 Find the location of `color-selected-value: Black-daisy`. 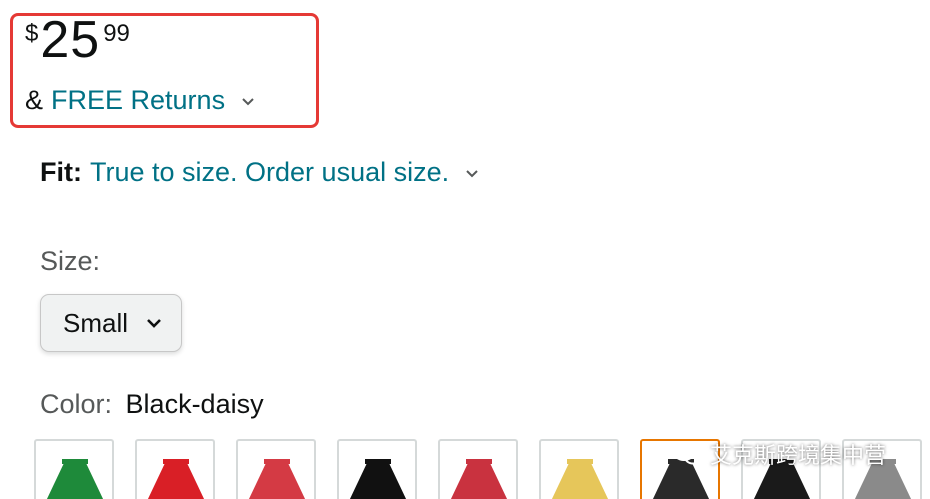

color-selected-value: Black-daisy is located at coordinates (194, 404).